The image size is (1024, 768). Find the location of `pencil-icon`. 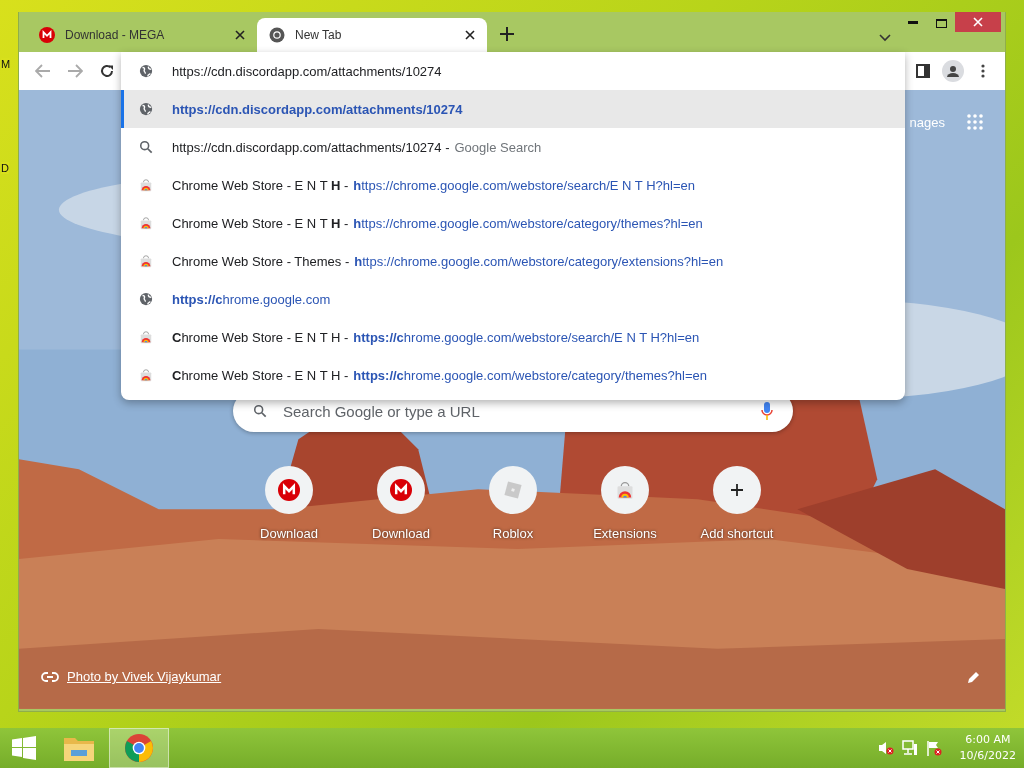

pencil-icon is located at coordinates (974, 676).